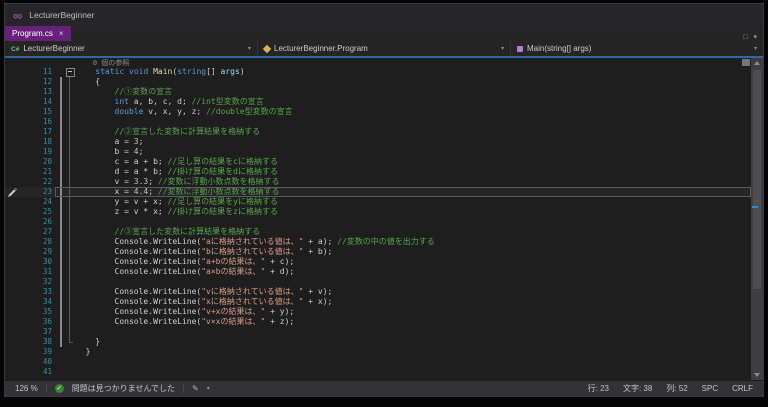  What do you see at coordinates (378, 132) in the screenshot?
I see `code-line-17: 17 //②宣言した変数に計算結果を格納する` at bounding box center [378, 132].